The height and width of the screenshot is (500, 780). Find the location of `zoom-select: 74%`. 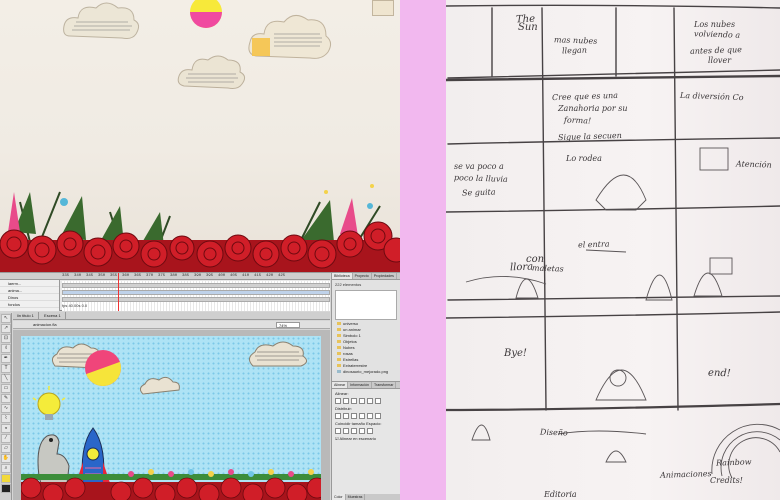

zoom-select: 74% is located at coordinates (288, 325).